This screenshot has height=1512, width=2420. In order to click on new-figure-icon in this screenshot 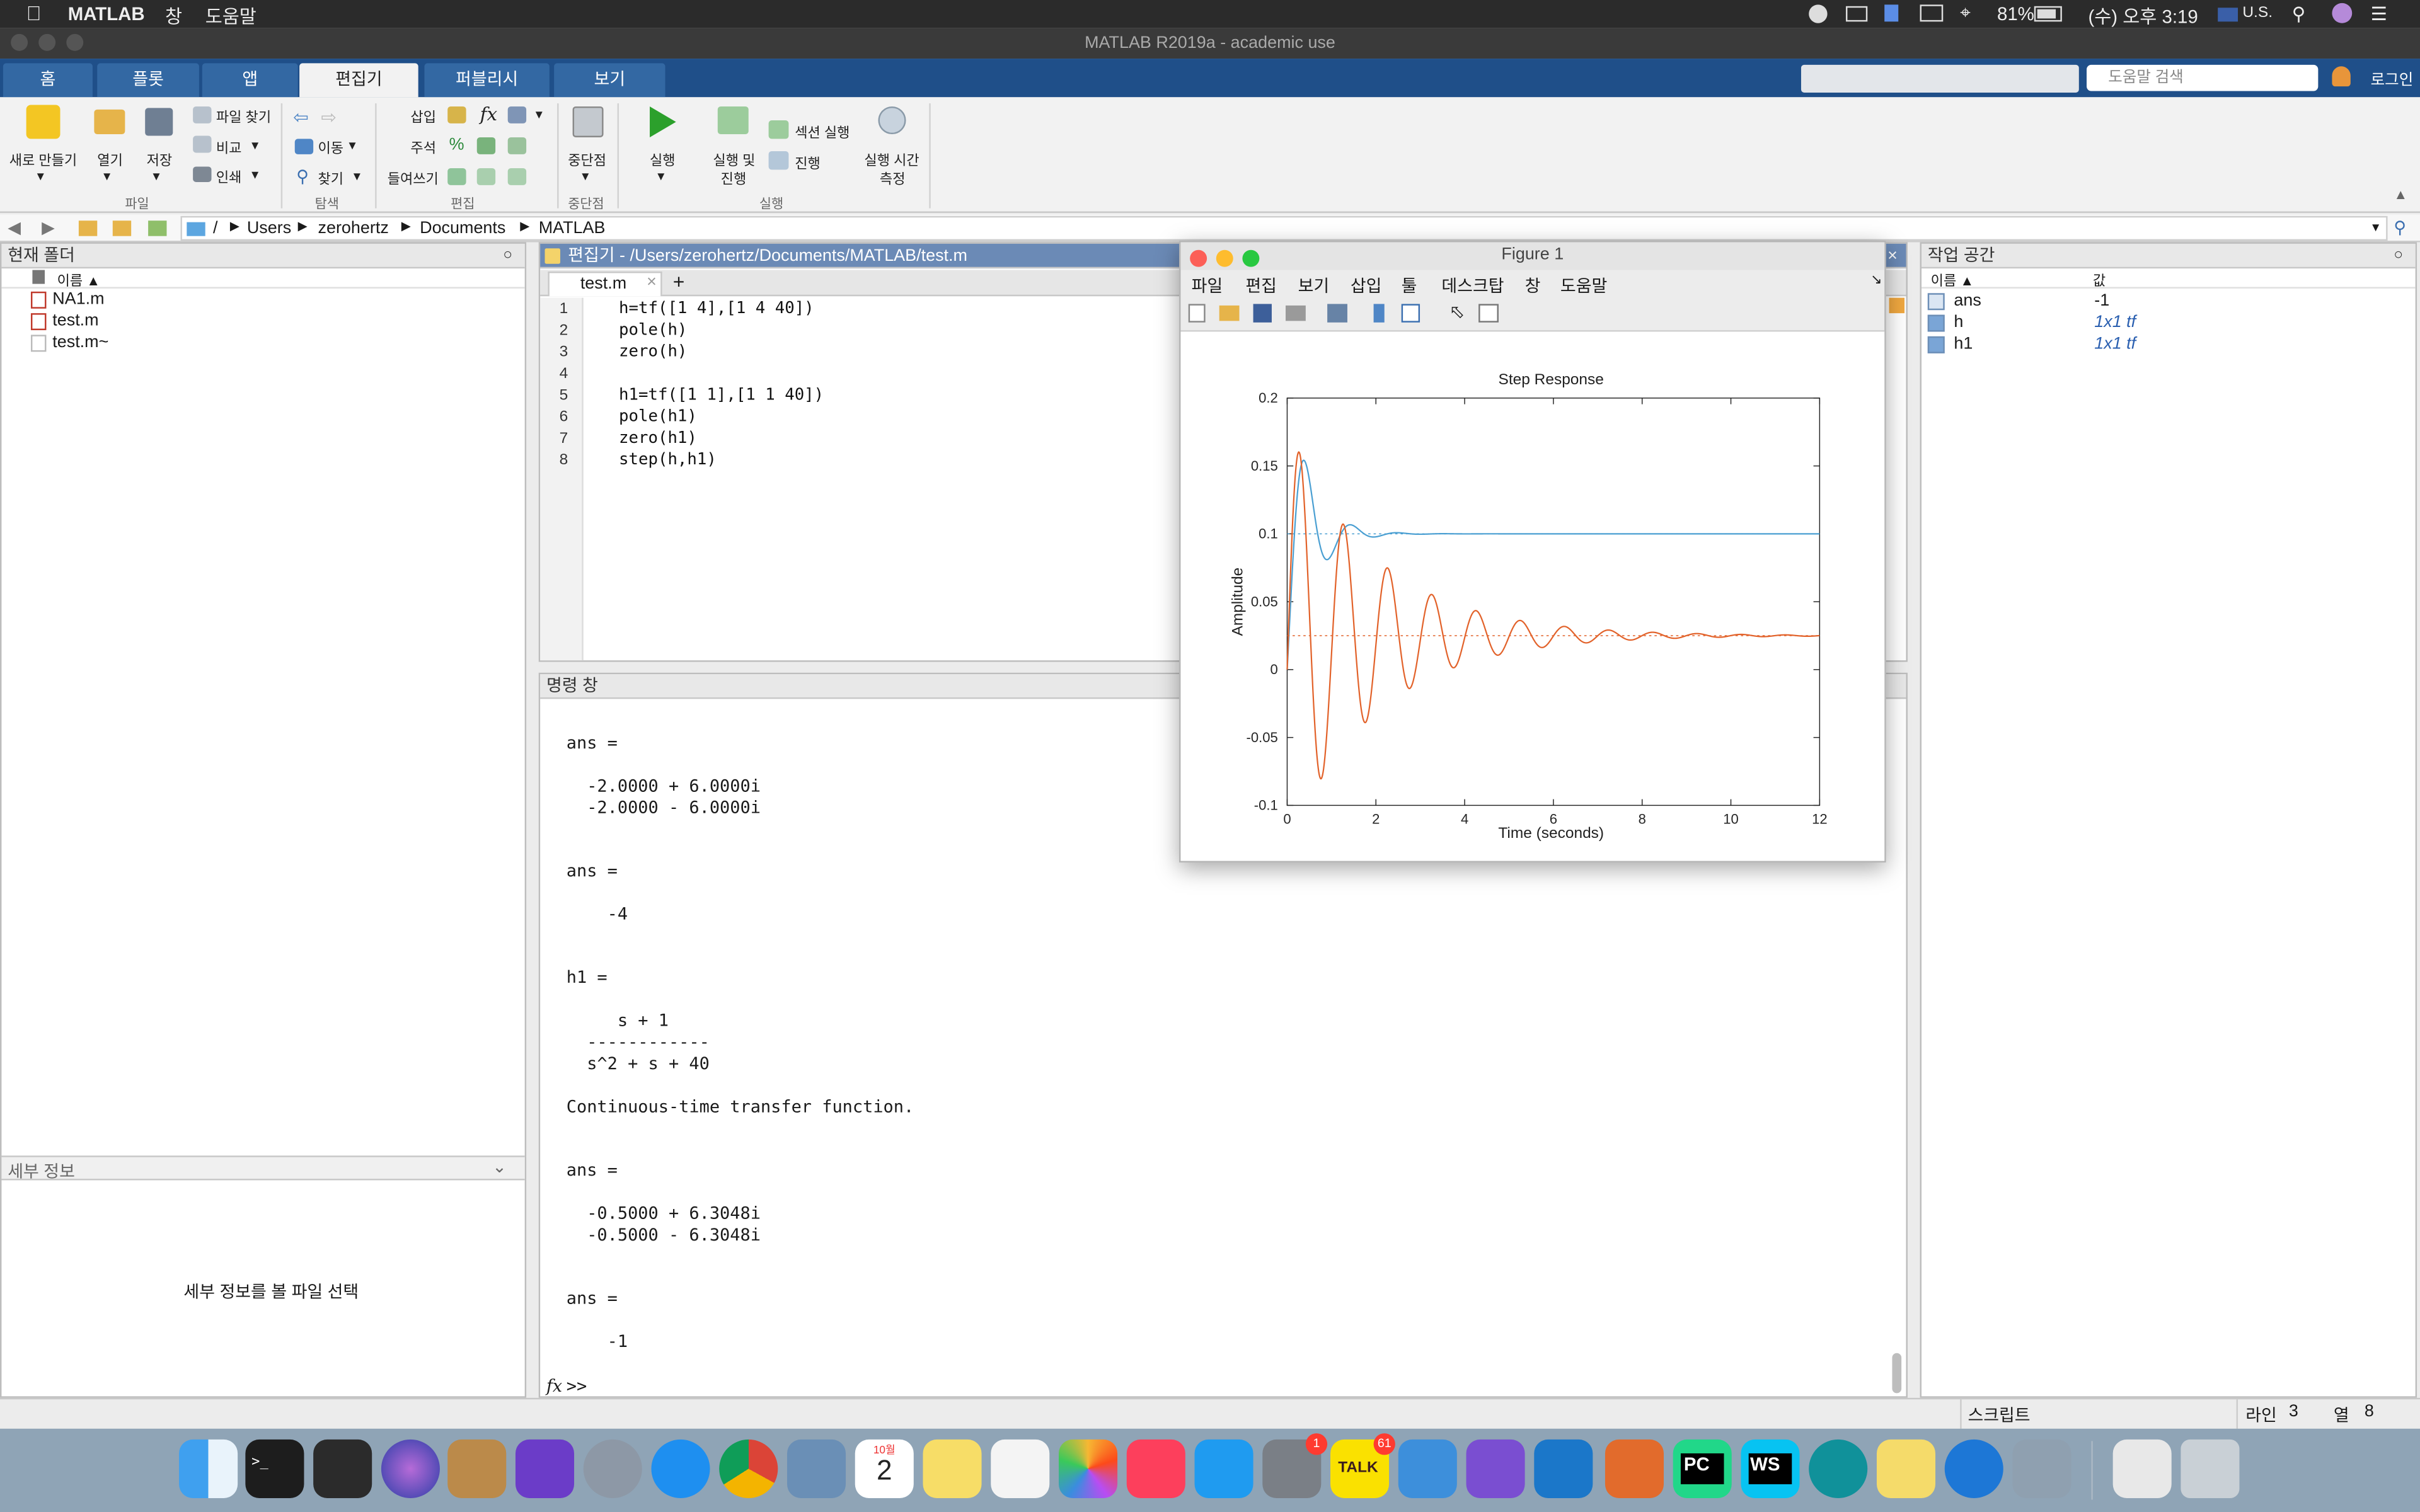, I will do `click(1197, 313)`.